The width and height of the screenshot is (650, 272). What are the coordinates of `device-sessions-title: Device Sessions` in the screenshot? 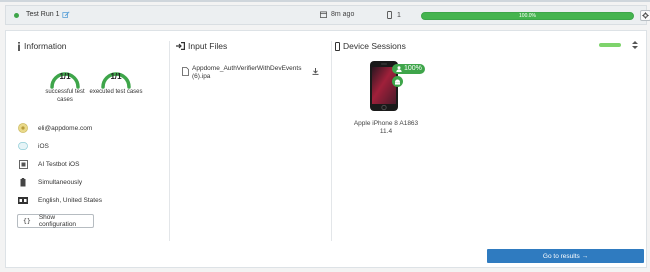 It's located at (370, 46).